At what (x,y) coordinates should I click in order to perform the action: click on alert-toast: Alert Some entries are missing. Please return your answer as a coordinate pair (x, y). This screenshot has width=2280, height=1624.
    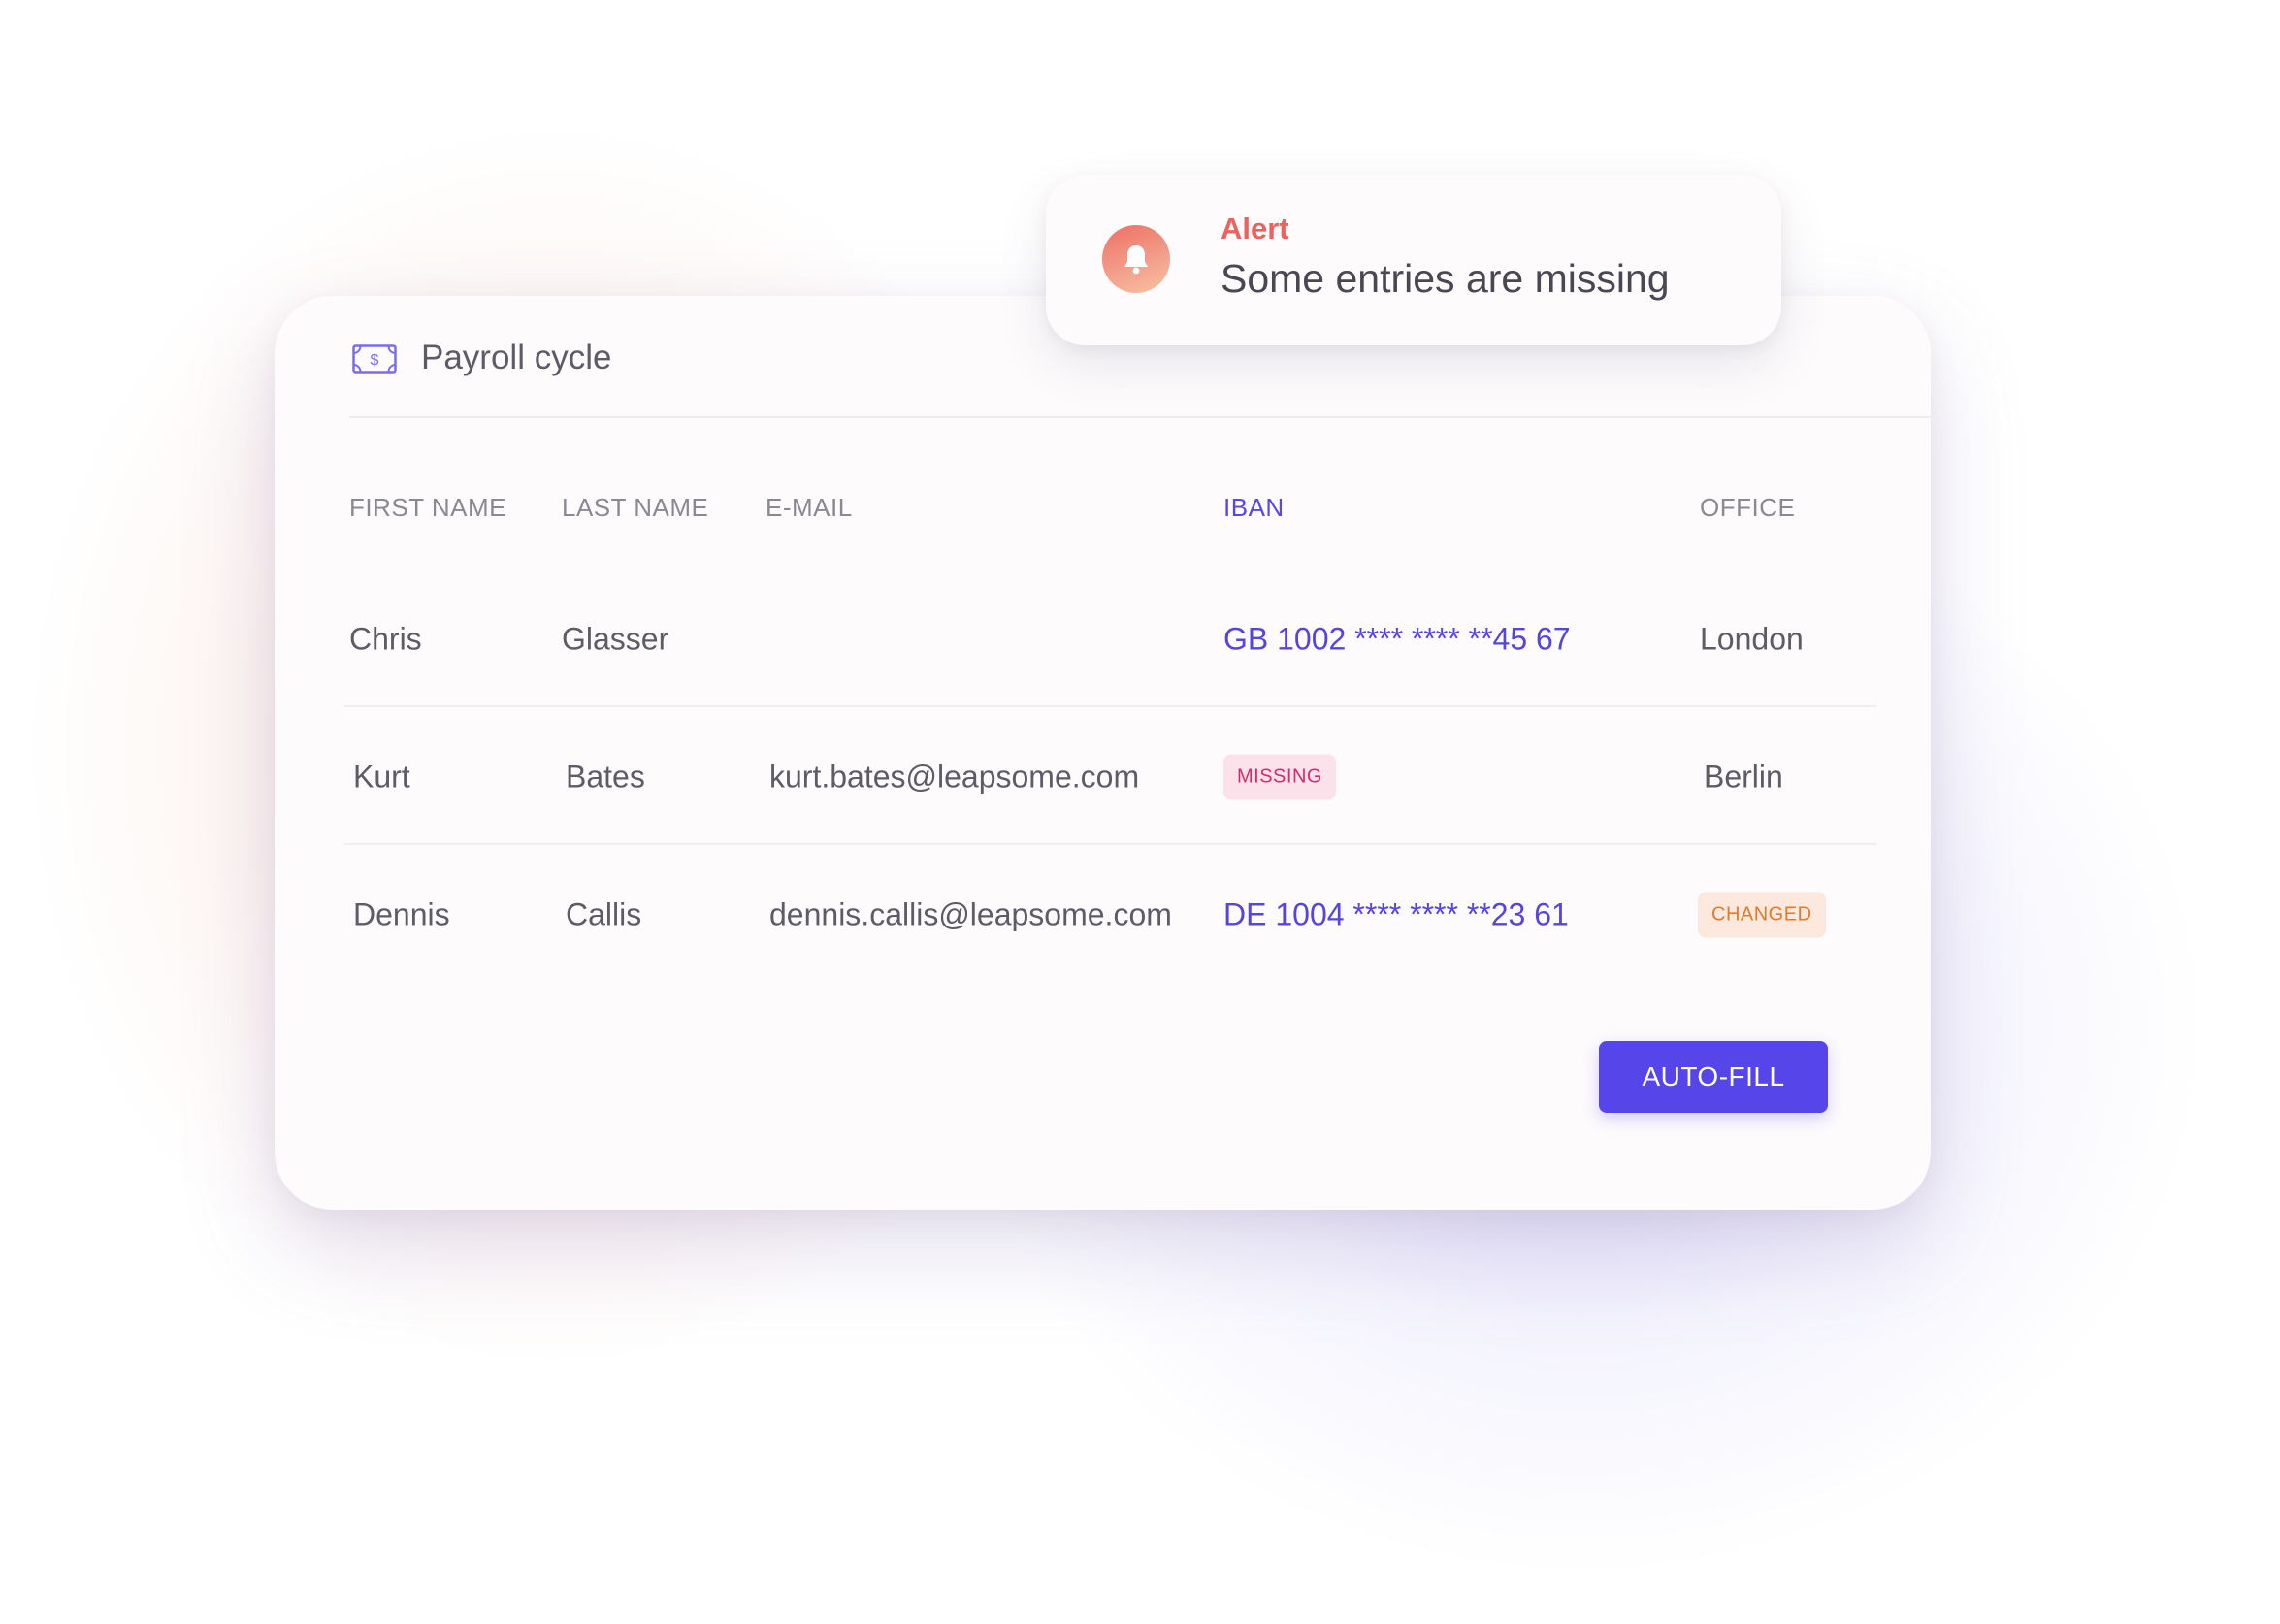
    Looking at the image, I should click on (1413, 260).